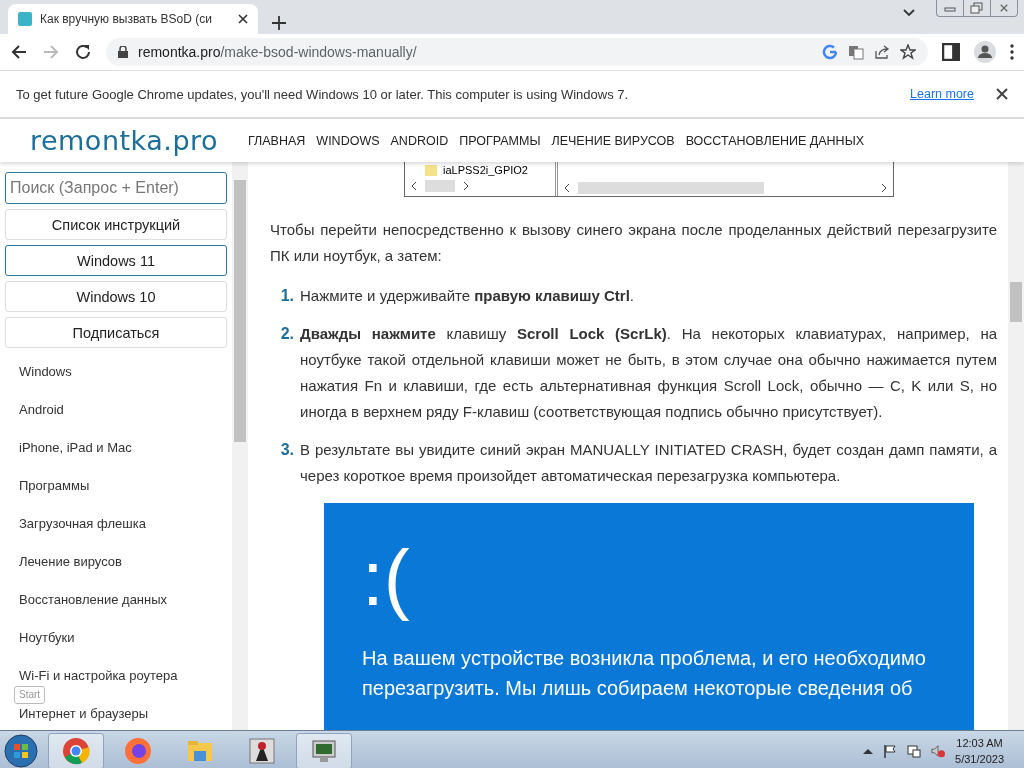  What do you see at coordinates (54, 485) in the screenshot?
I see `sidebar-link: Программы` at bounding box center [54, 485].